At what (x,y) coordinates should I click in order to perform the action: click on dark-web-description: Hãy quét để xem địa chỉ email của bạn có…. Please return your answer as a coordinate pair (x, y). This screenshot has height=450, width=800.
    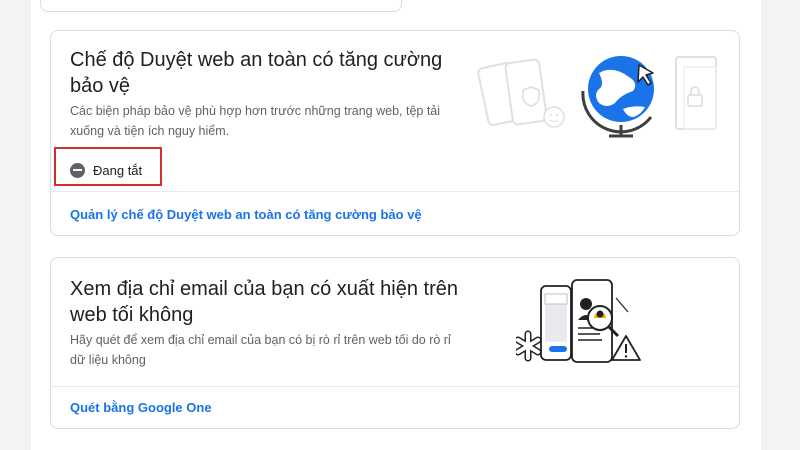
    Looking at the image, I should click on (260, 350).